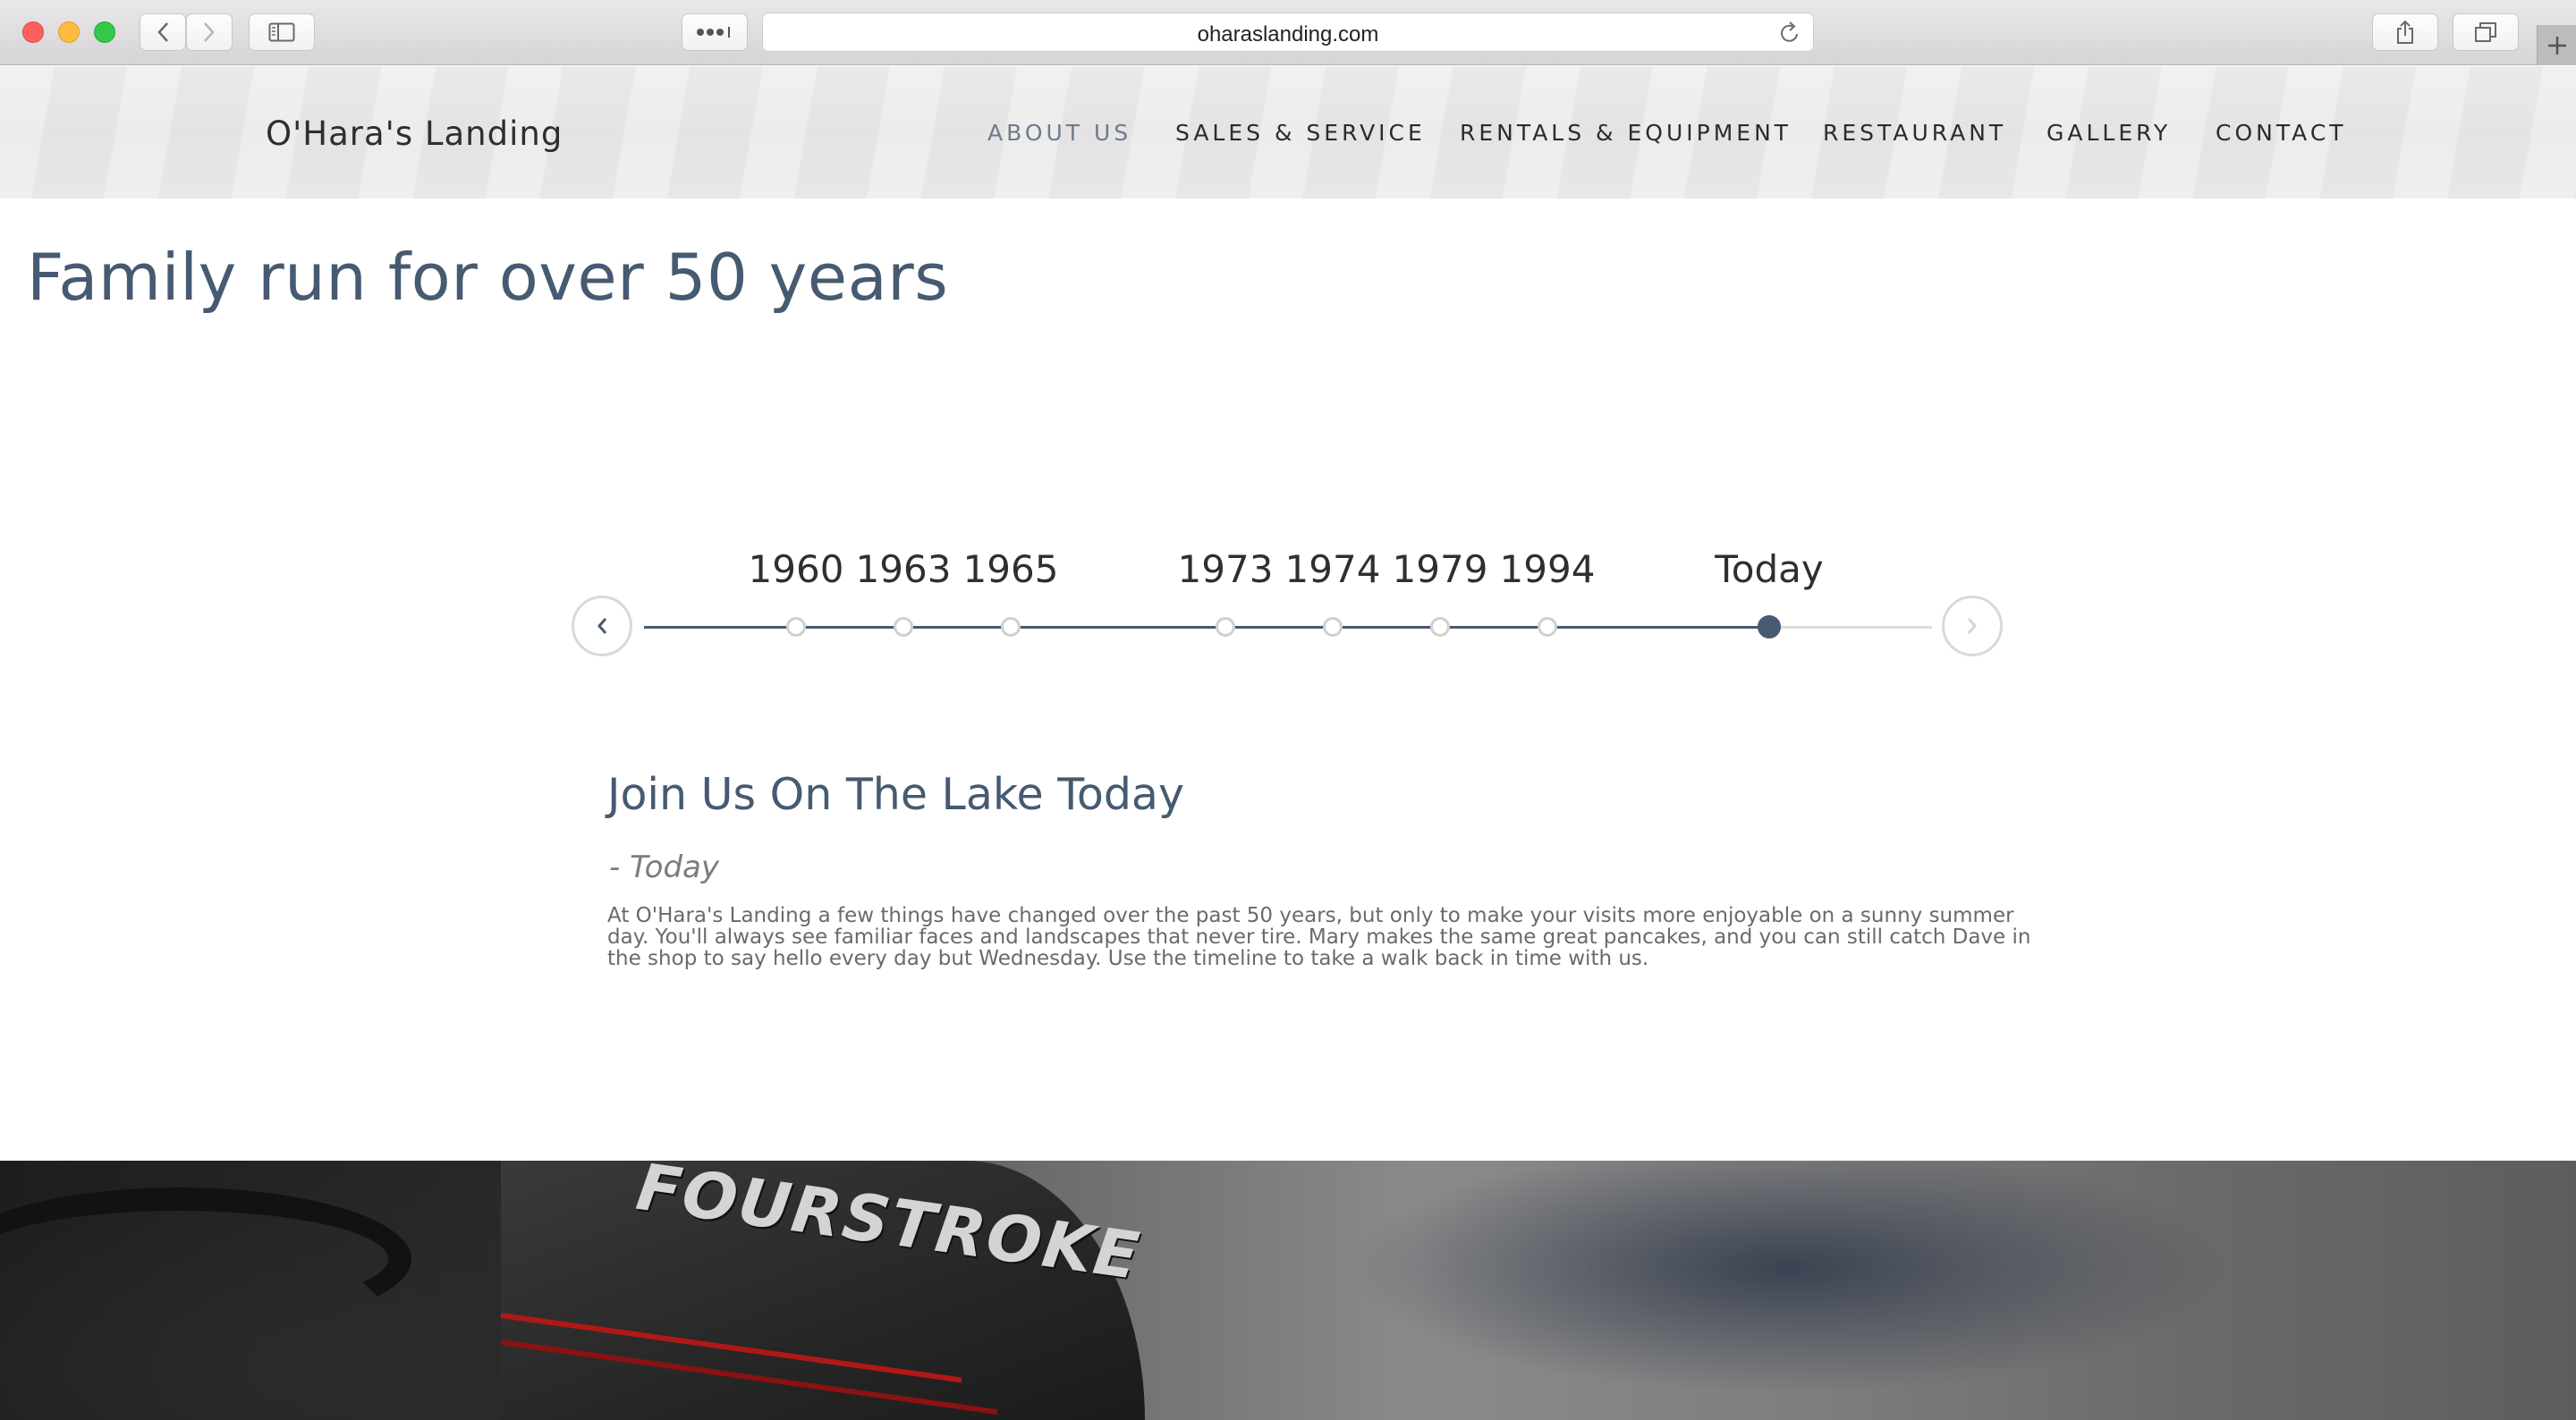 The image size is (2576, 1420). What do you see at coordinates (796, 627) in the screenshot?
I see `timeline-dot-1960` at bounding box center [796, 627].